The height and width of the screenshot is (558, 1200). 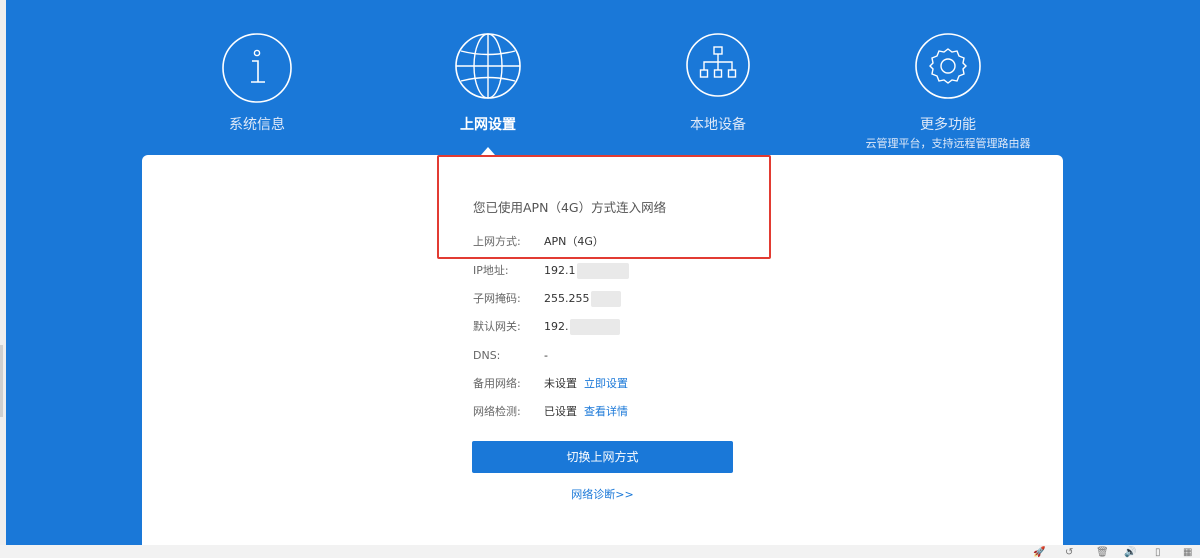 I want to click on info-row-default-gateway: 默认网关: 192., so click(x=546, y=327).